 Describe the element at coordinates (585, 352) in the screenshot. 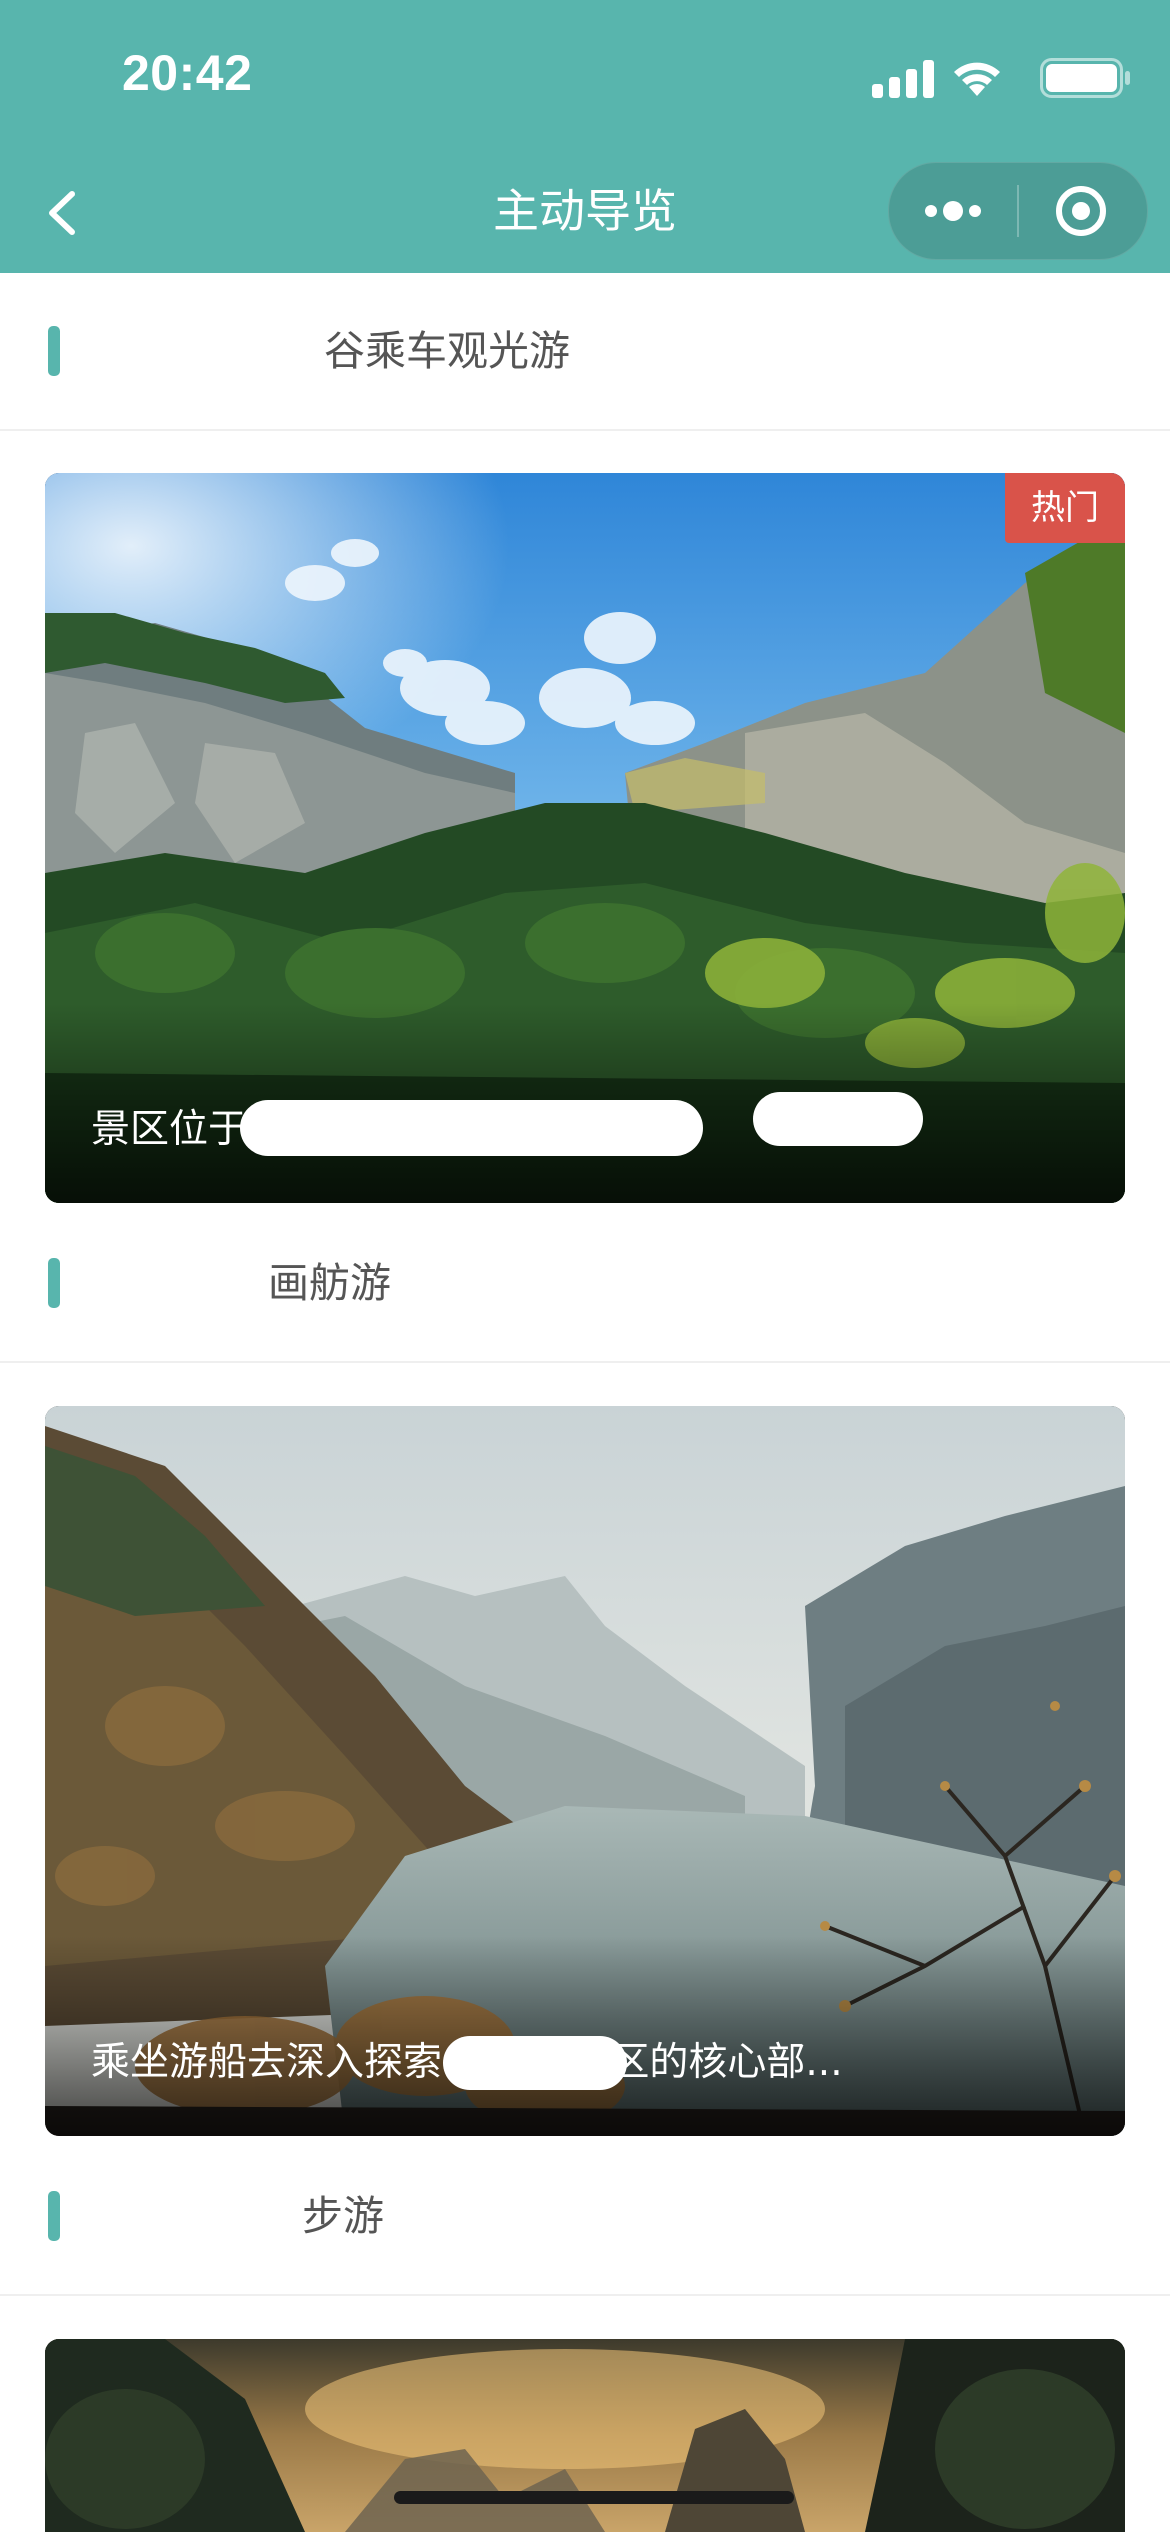

I see `section-header: 谷乘车观光游` at that location.